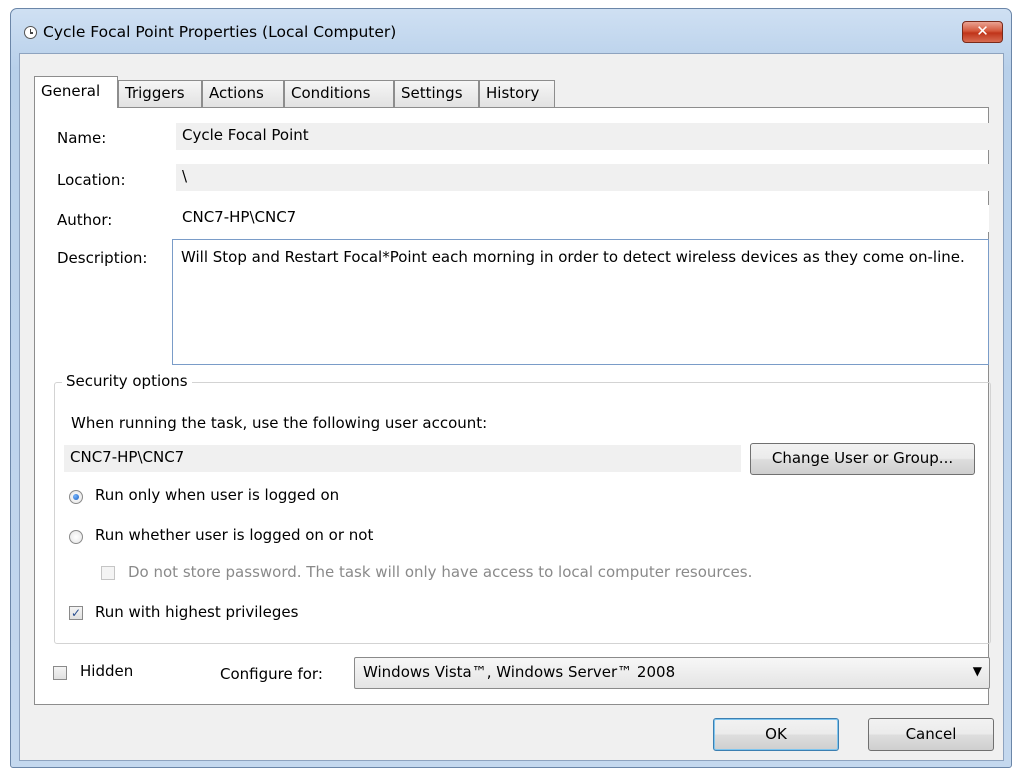 The image size is (1016, 773). Describe the element at coordinates (102, 258) in the screenshot. I see `description-label: Description:` at that location.